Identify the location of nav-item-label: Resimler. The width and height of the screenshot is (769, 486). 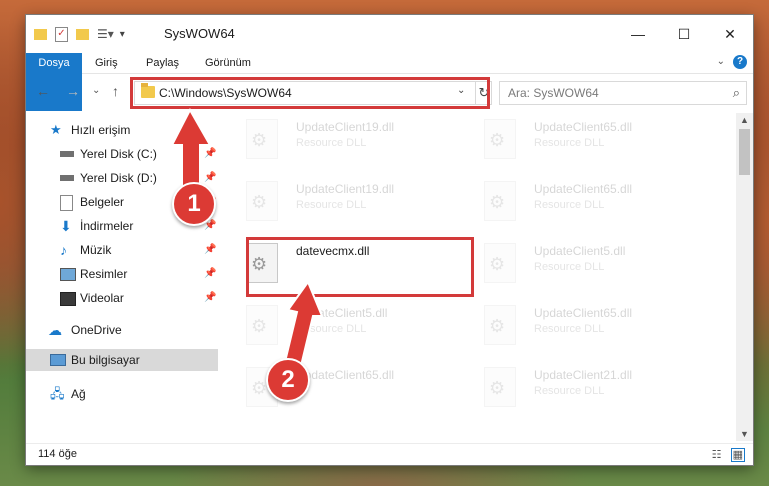
(104, 274).